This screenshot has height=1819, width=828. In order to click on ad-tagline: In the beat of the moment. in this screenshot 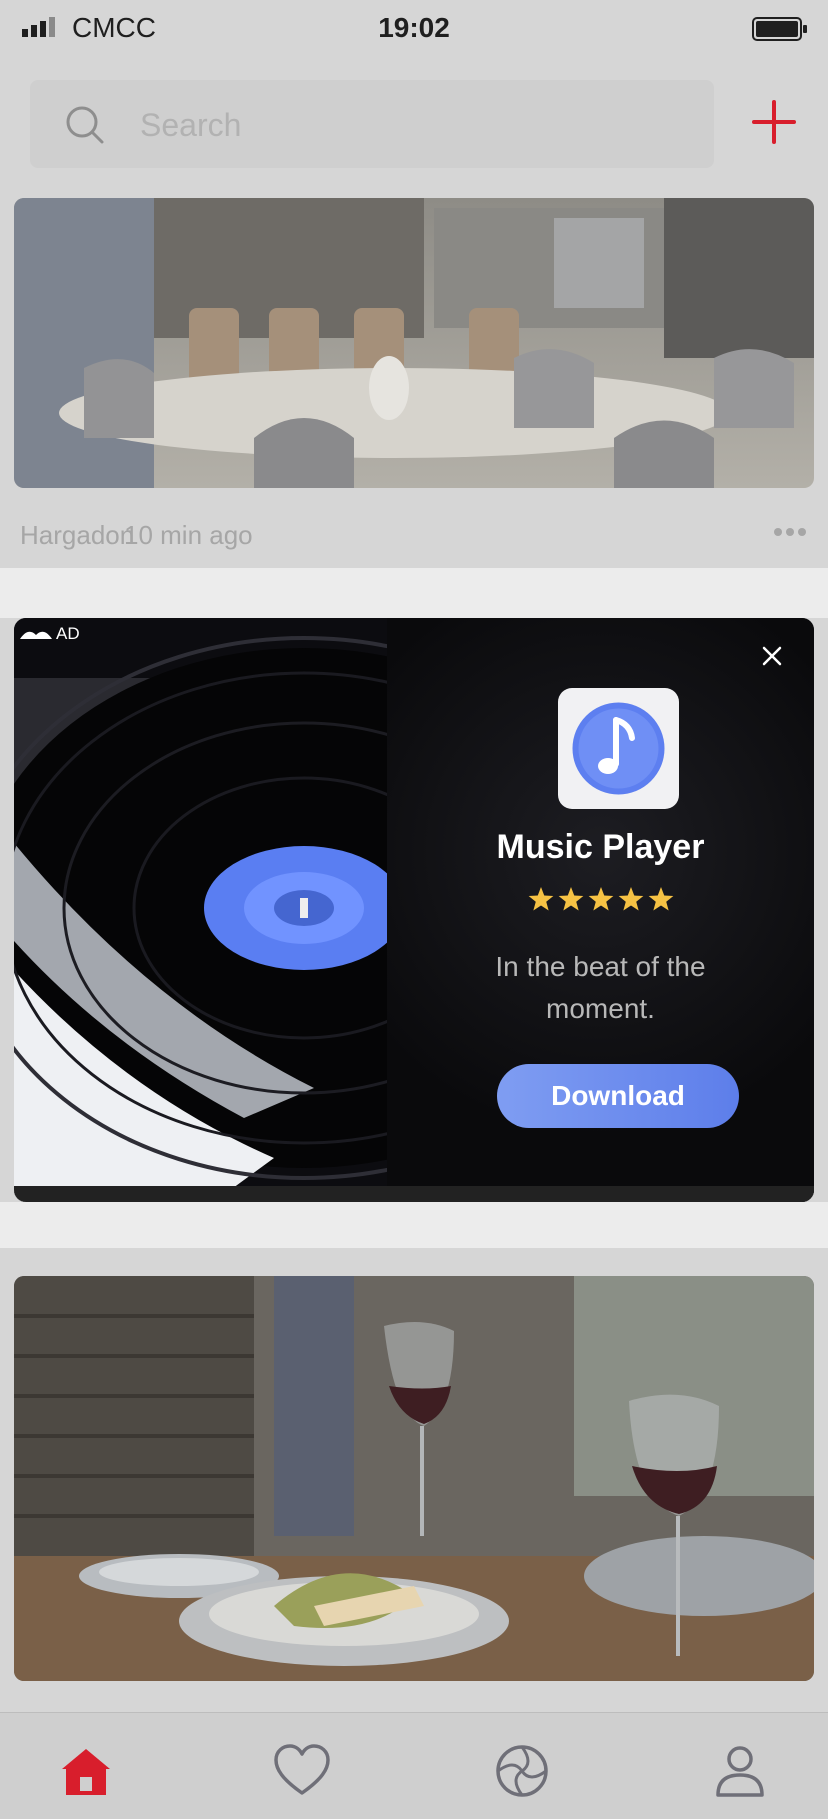, I will do `click(600, 987)`.